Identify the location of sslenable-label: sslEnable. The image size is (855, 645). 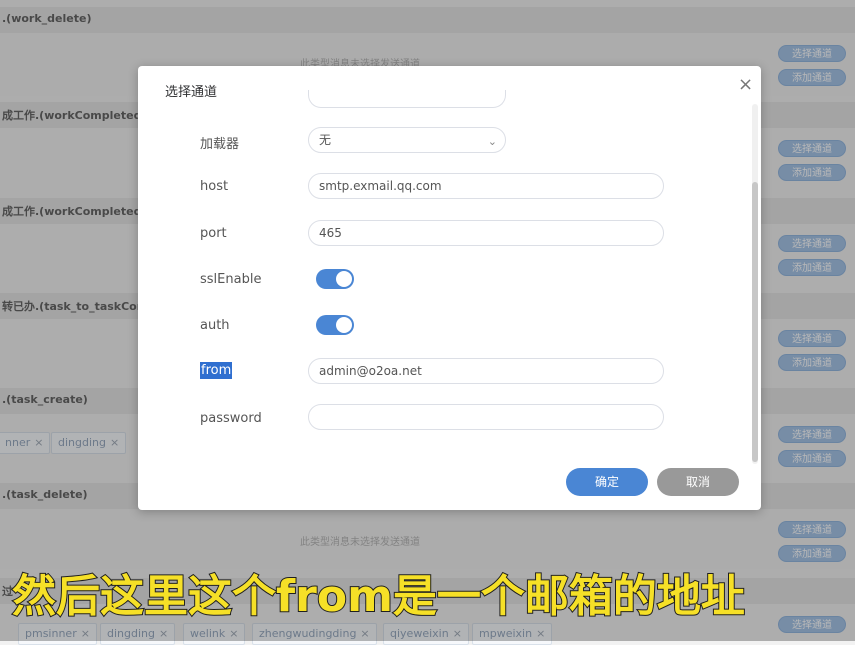
(231, 279).